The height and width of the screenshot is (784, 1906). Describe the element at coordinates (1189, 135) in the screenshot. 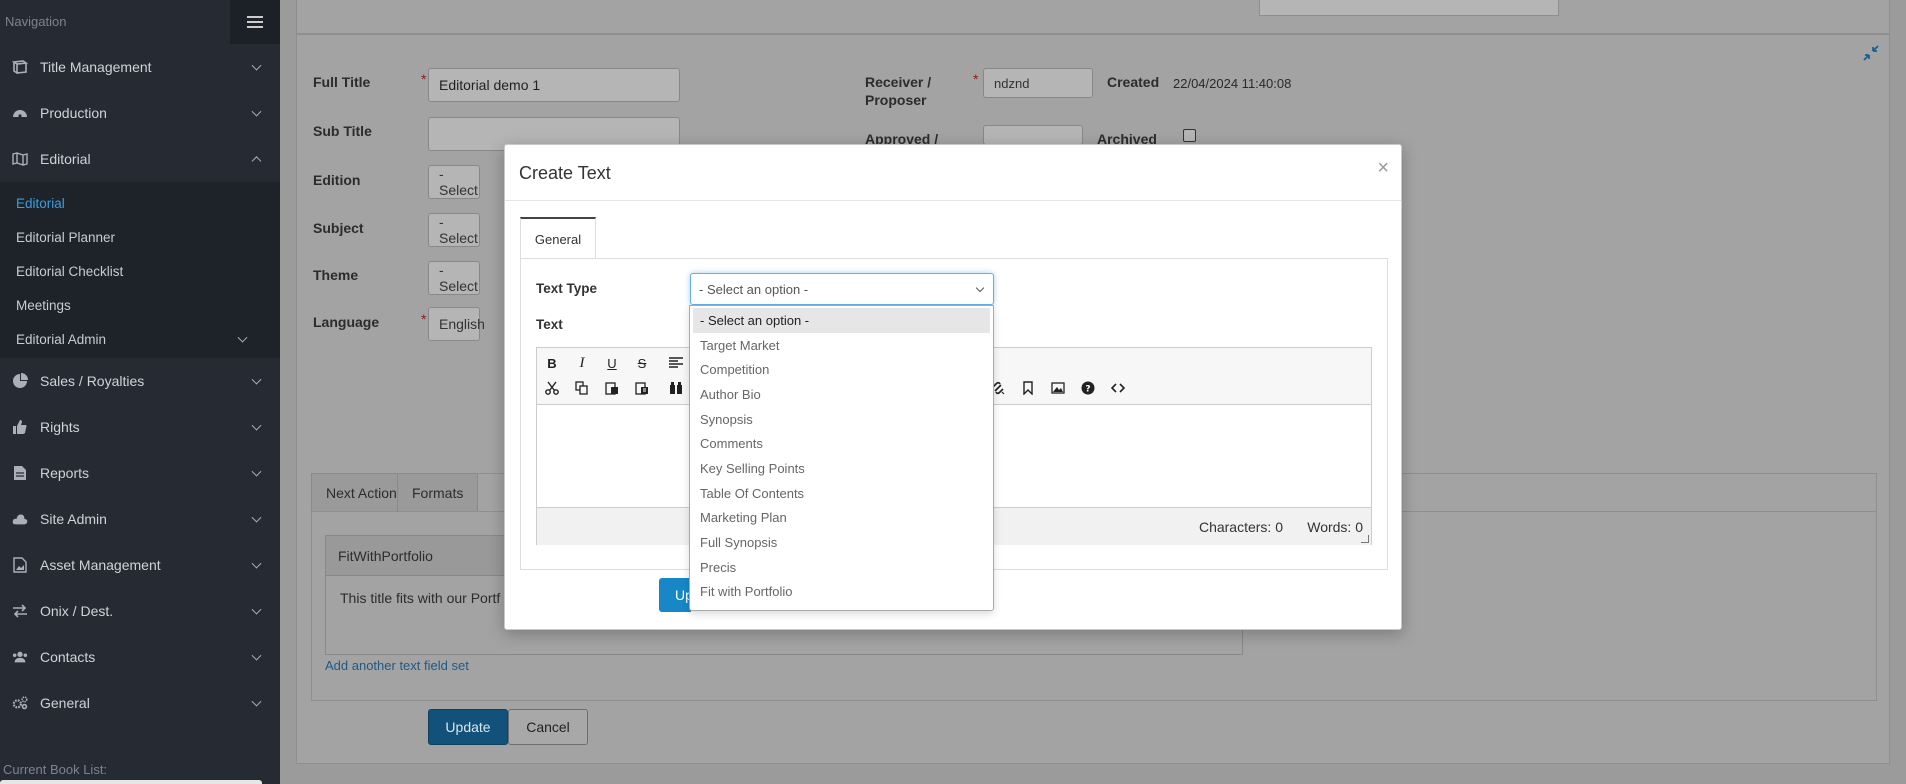

I see `archived-checkbox` at that location.